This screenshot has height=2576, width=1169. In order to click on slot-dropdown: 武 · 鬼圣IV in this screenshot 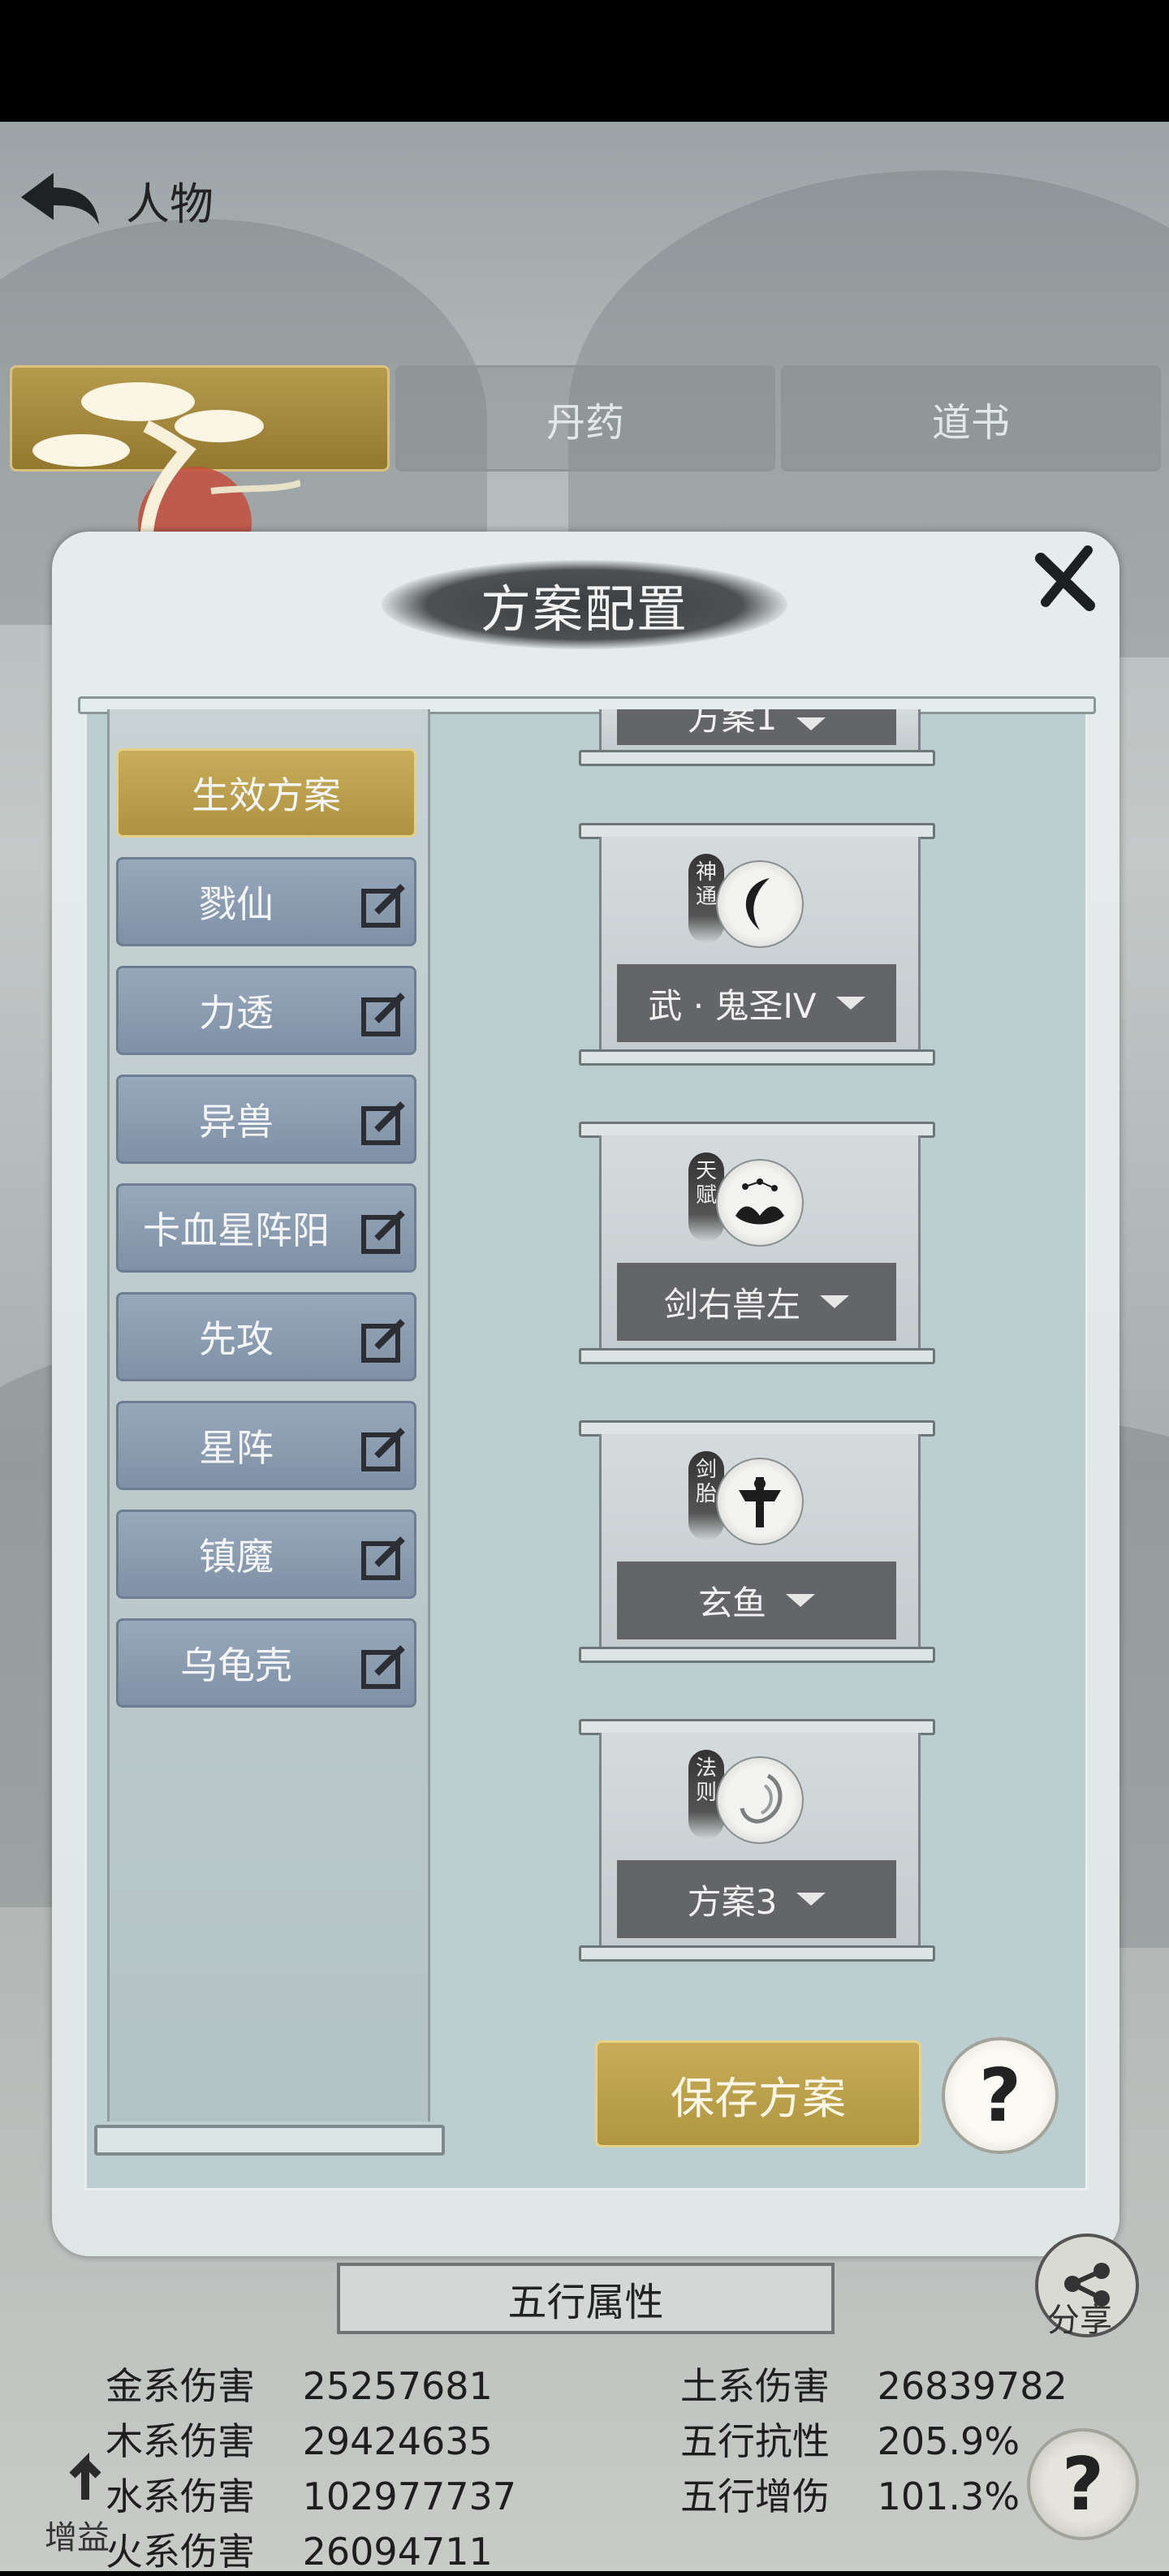, I will do `click(756, 1003)`.